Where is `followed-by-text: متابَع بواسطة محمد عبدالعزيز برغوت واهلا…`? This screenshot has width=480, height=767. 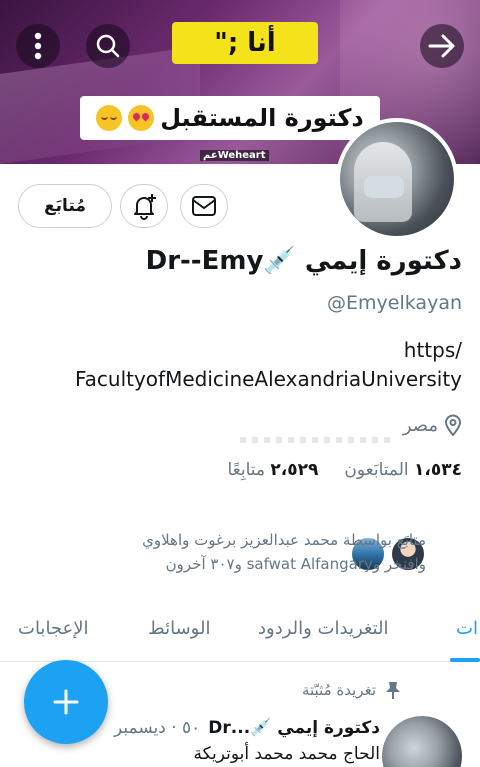 followed-by-text: متابَع بواسطة محمد عبدالعزيز برغوت واهلا… is located at coordinates (226, 552).